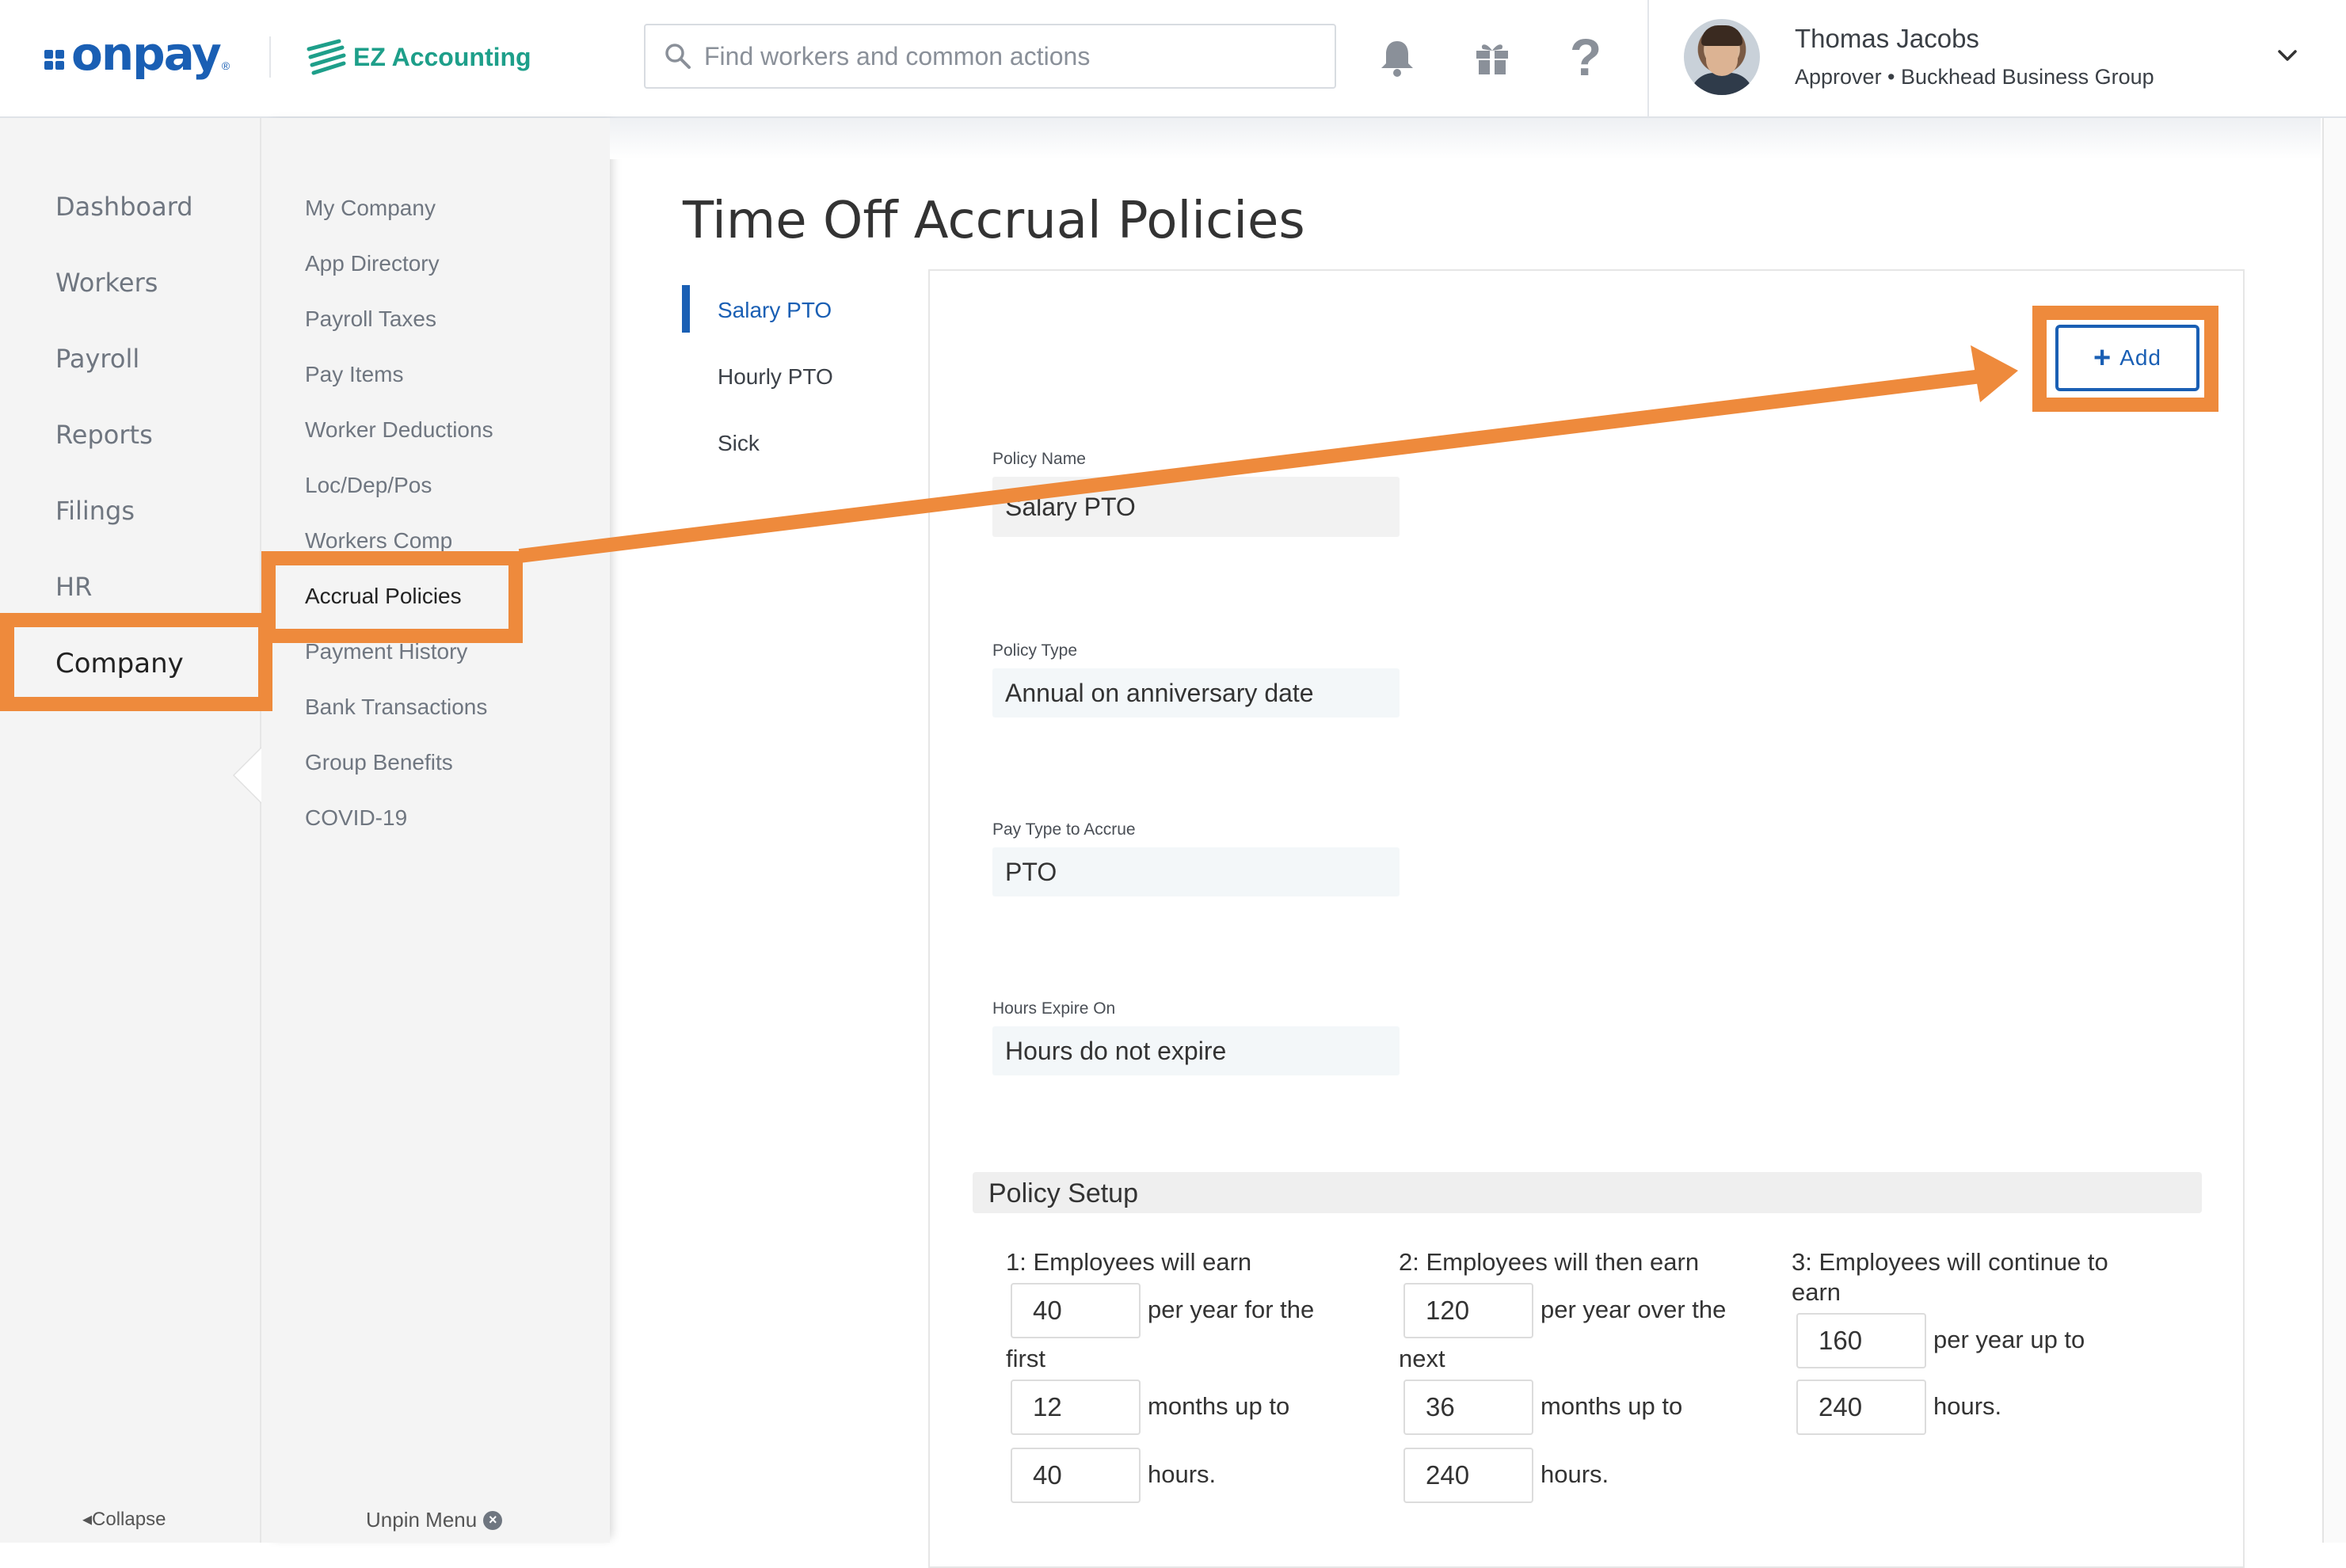 The height and width of the screenshot is (1568, 2346). What do you see at coordinates (370, 319) in the screenshot?
I see `subnav-payroll-taxes: Payroll Taxes` at bounding box center [370, 319].